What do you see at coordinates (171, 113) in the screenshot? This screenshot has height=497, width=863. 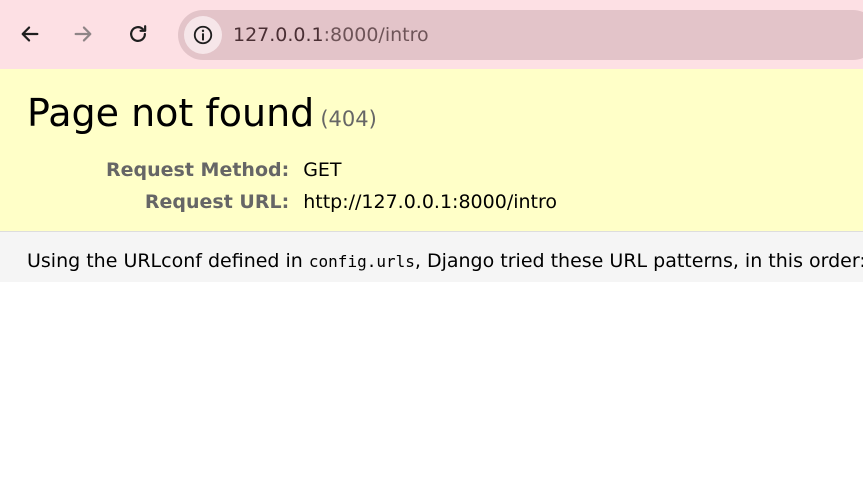 I see `page-title-text: Page not found` at bounding box center [171, 113].